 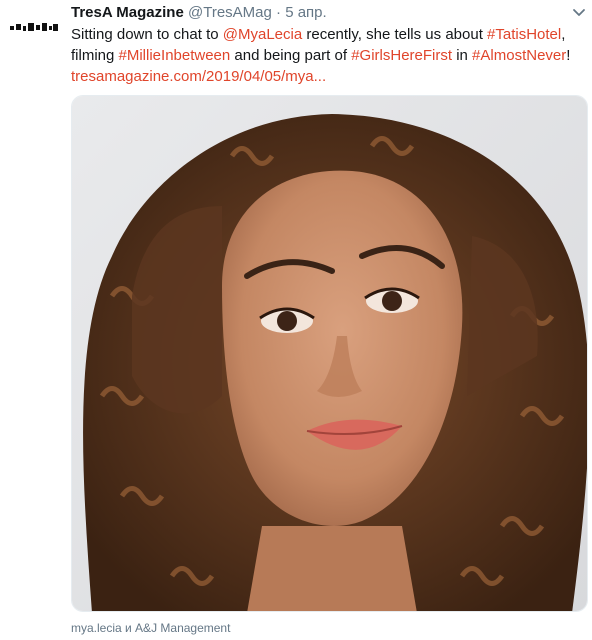 I want to click on text-segment: ,, so click(x=563, y=34).